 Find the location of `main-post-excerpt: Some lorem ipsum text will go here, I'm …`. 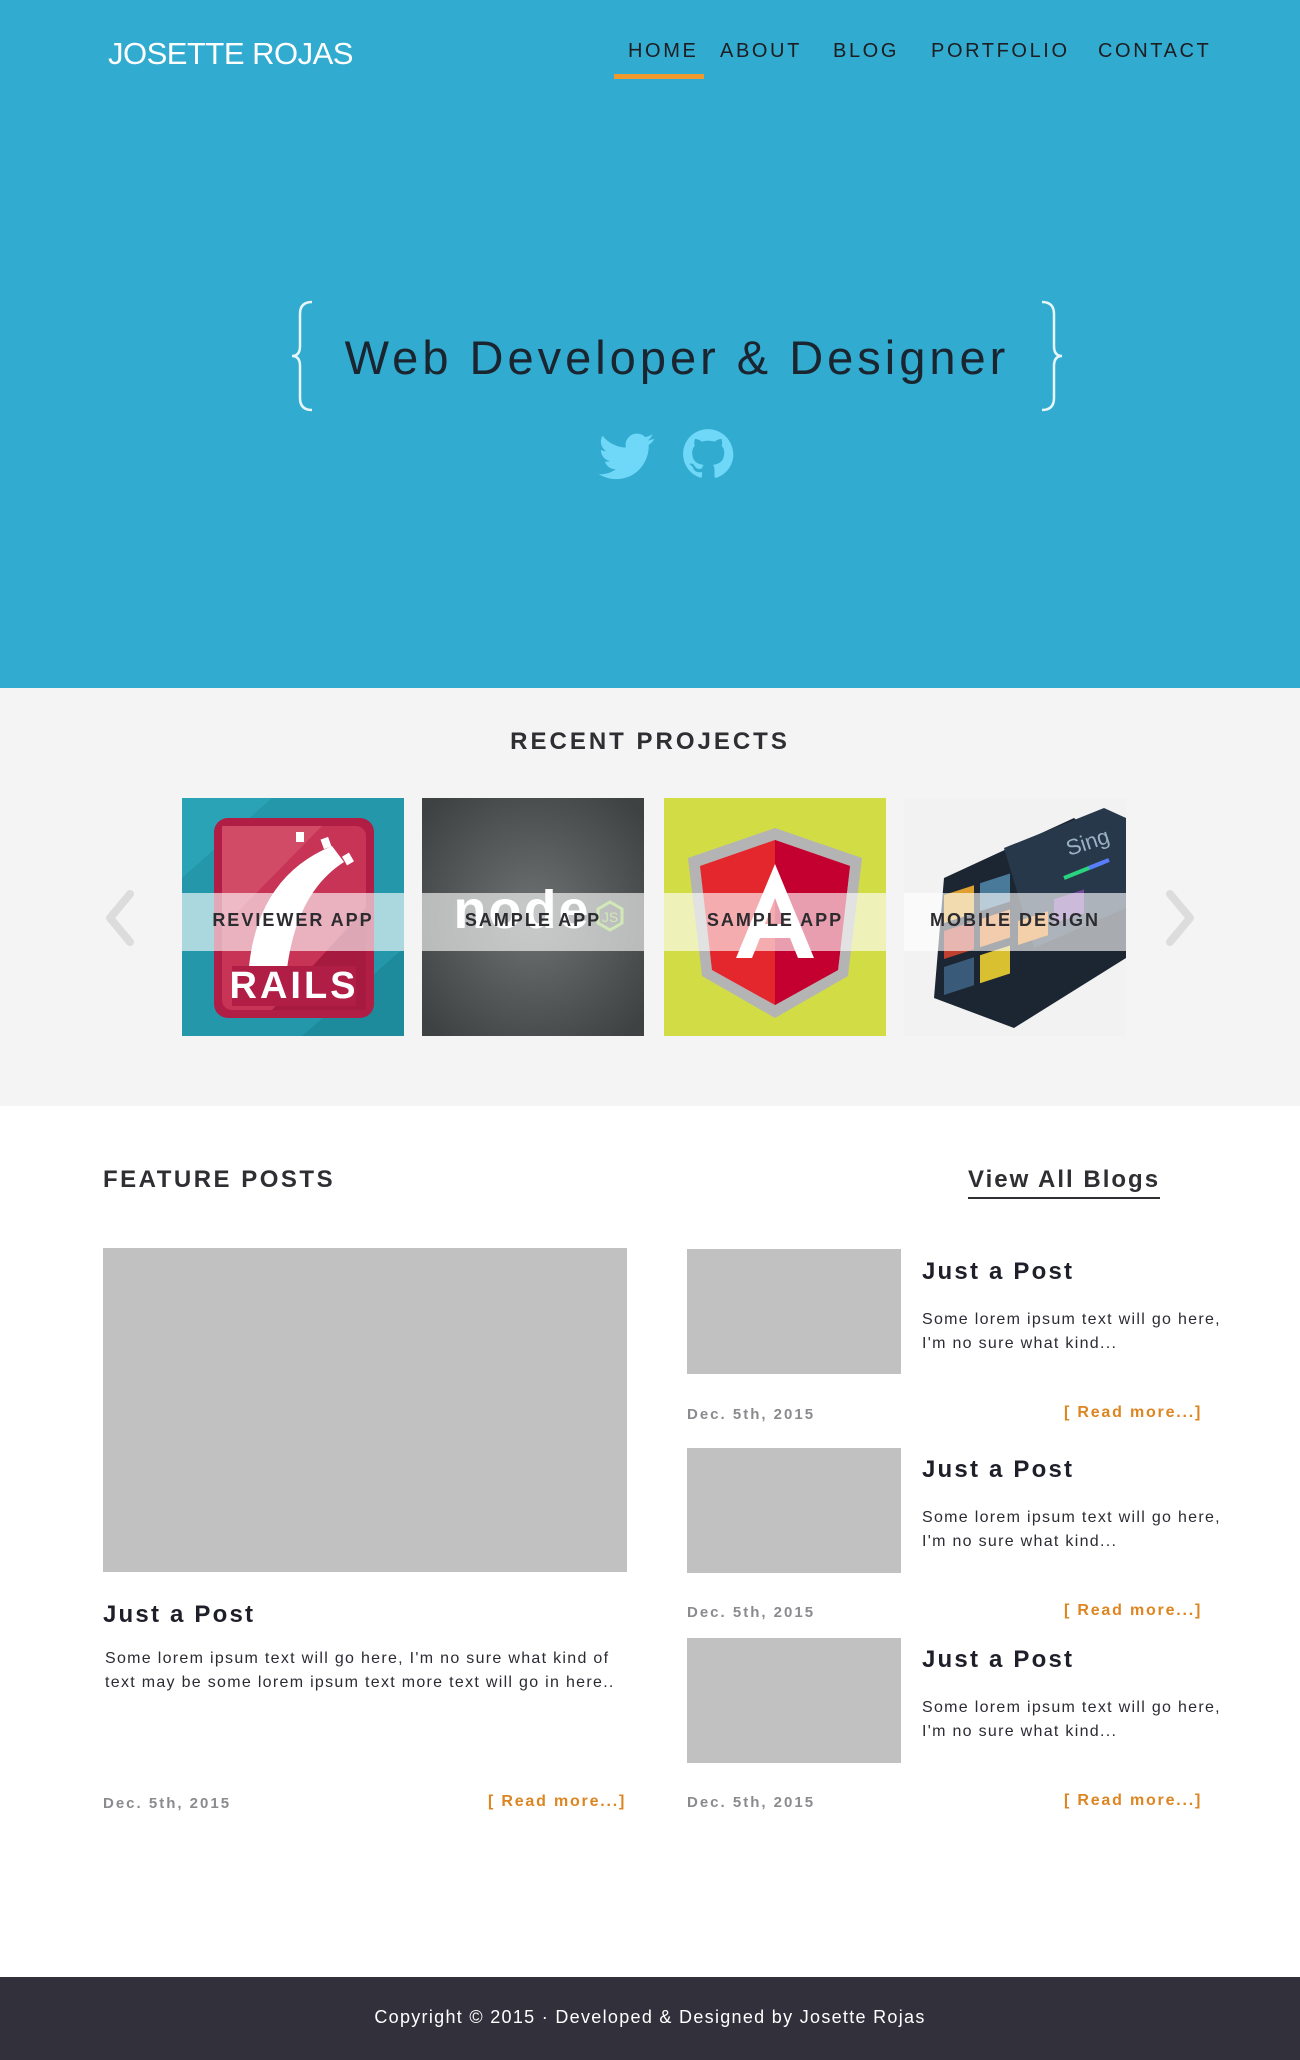

main-post-excerpt: Some lorem ipsum text will go here, I'm … is located at coordinates (360, 1670).